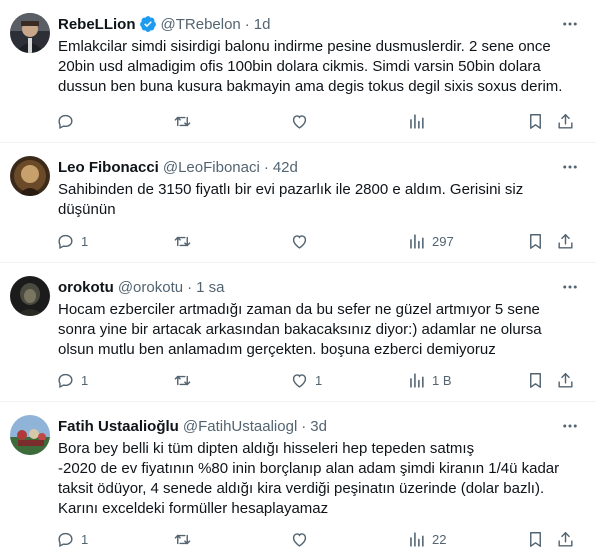 This screenshot has width=596, height=559. Describe the element at coordinates (148, 24) in the screenshot. I see `verified-badge-icon` at that location.